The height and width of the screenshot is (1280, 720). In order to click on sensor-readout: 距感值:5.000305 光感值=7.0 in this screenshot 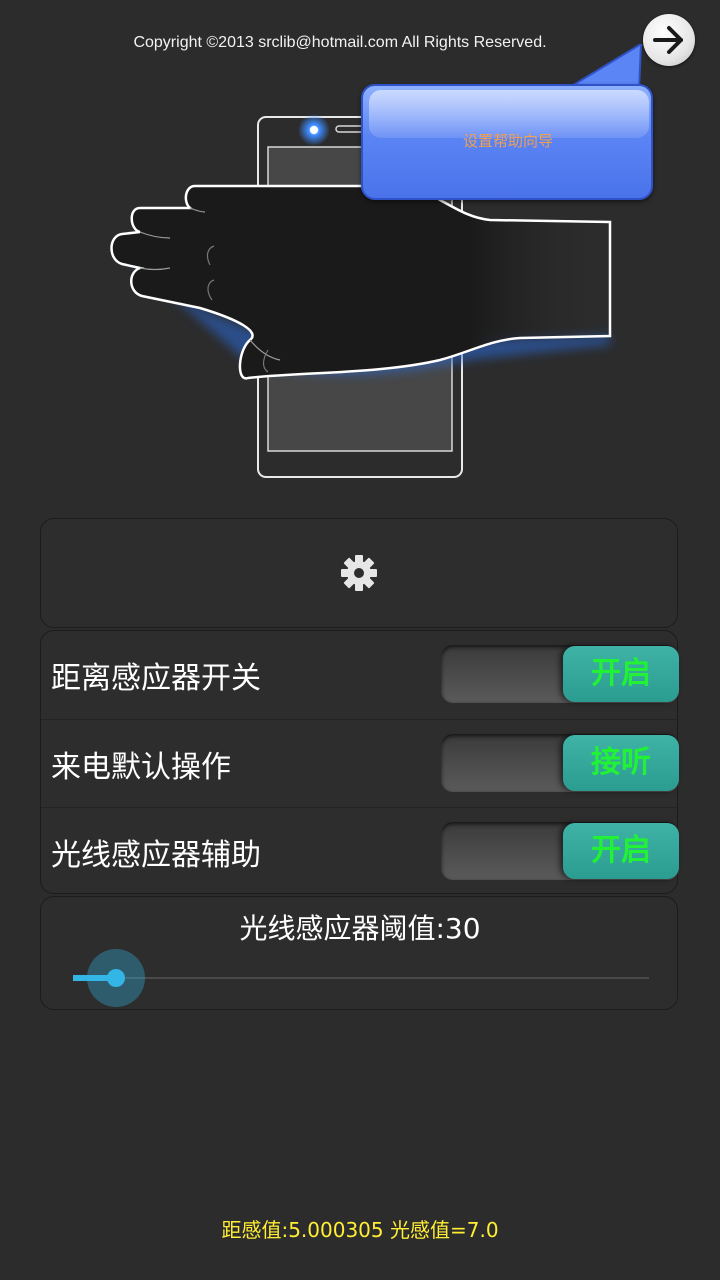, I will do `click(360, 1230)`.